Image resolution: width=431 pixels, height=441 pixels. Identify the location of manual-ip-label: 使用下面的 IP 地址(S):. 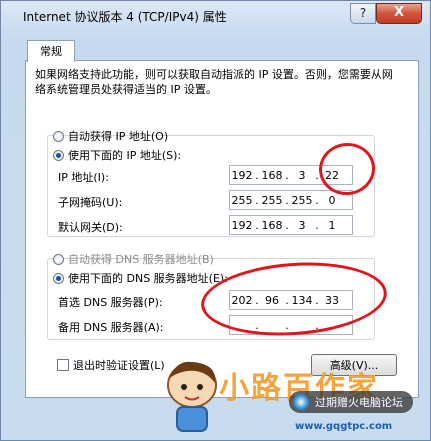
(125, 155).